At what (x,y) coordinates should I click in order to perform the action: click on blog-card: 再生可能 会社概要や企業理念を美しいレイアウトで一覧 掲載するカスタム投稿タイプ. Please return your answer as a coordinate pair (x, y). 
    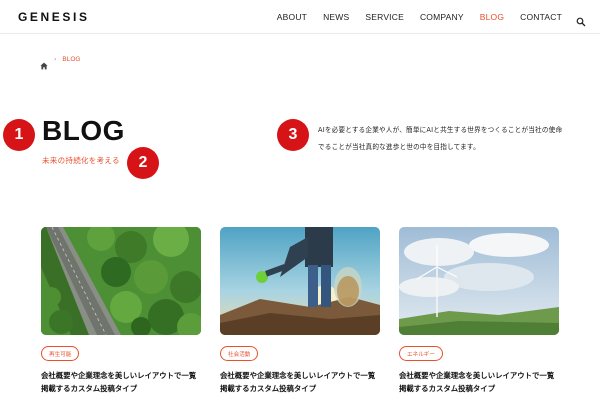
    Looking at the image, I should click on (121, 310).